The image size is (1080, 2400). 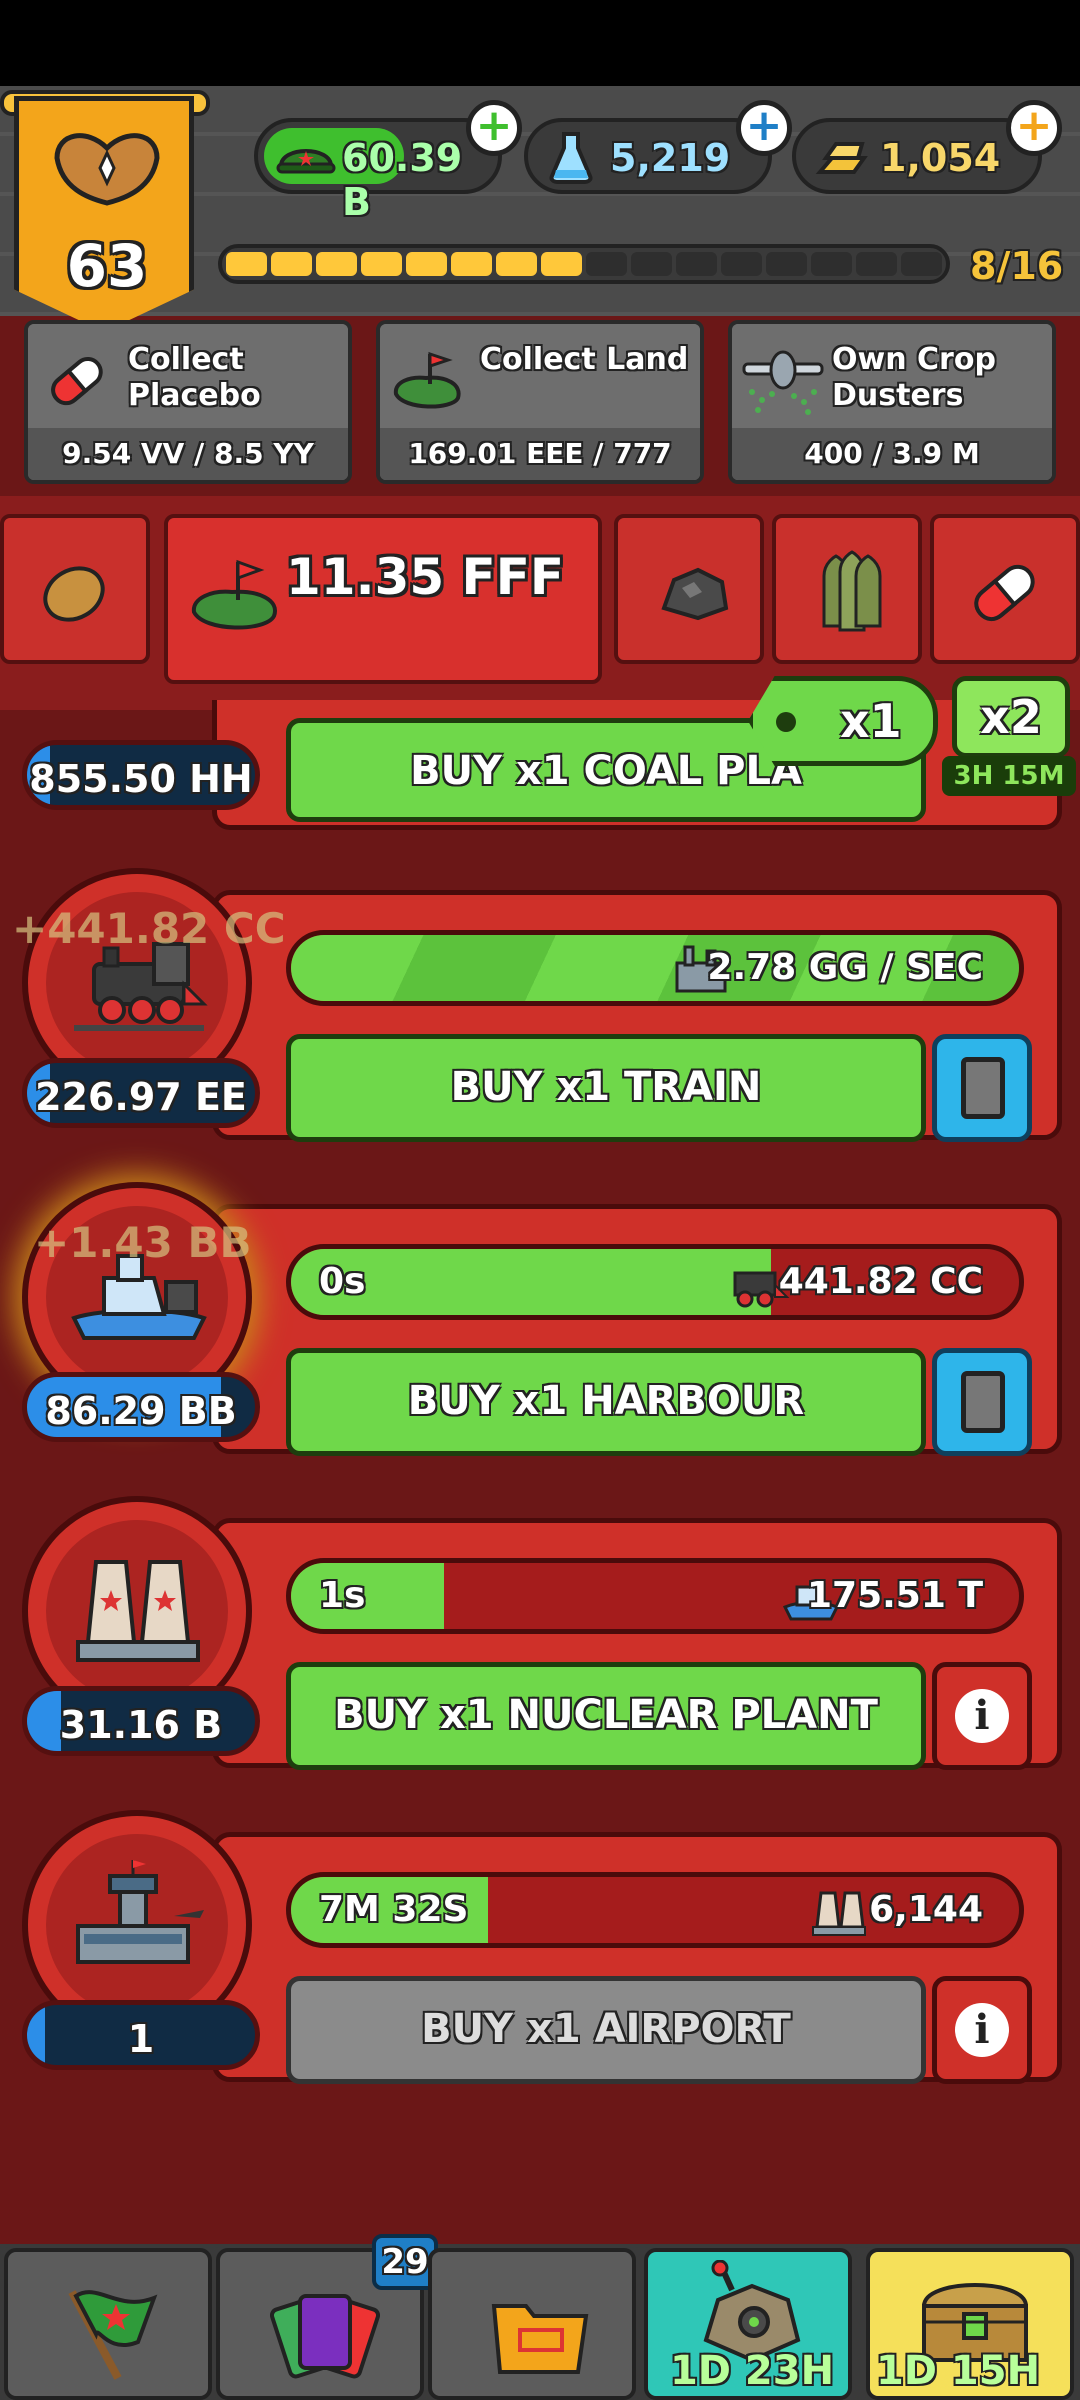 I want to click on goal-collect-placebo: Collect Placebo 9.54 VV / 8.5 YY, so click(x=188, y=402).